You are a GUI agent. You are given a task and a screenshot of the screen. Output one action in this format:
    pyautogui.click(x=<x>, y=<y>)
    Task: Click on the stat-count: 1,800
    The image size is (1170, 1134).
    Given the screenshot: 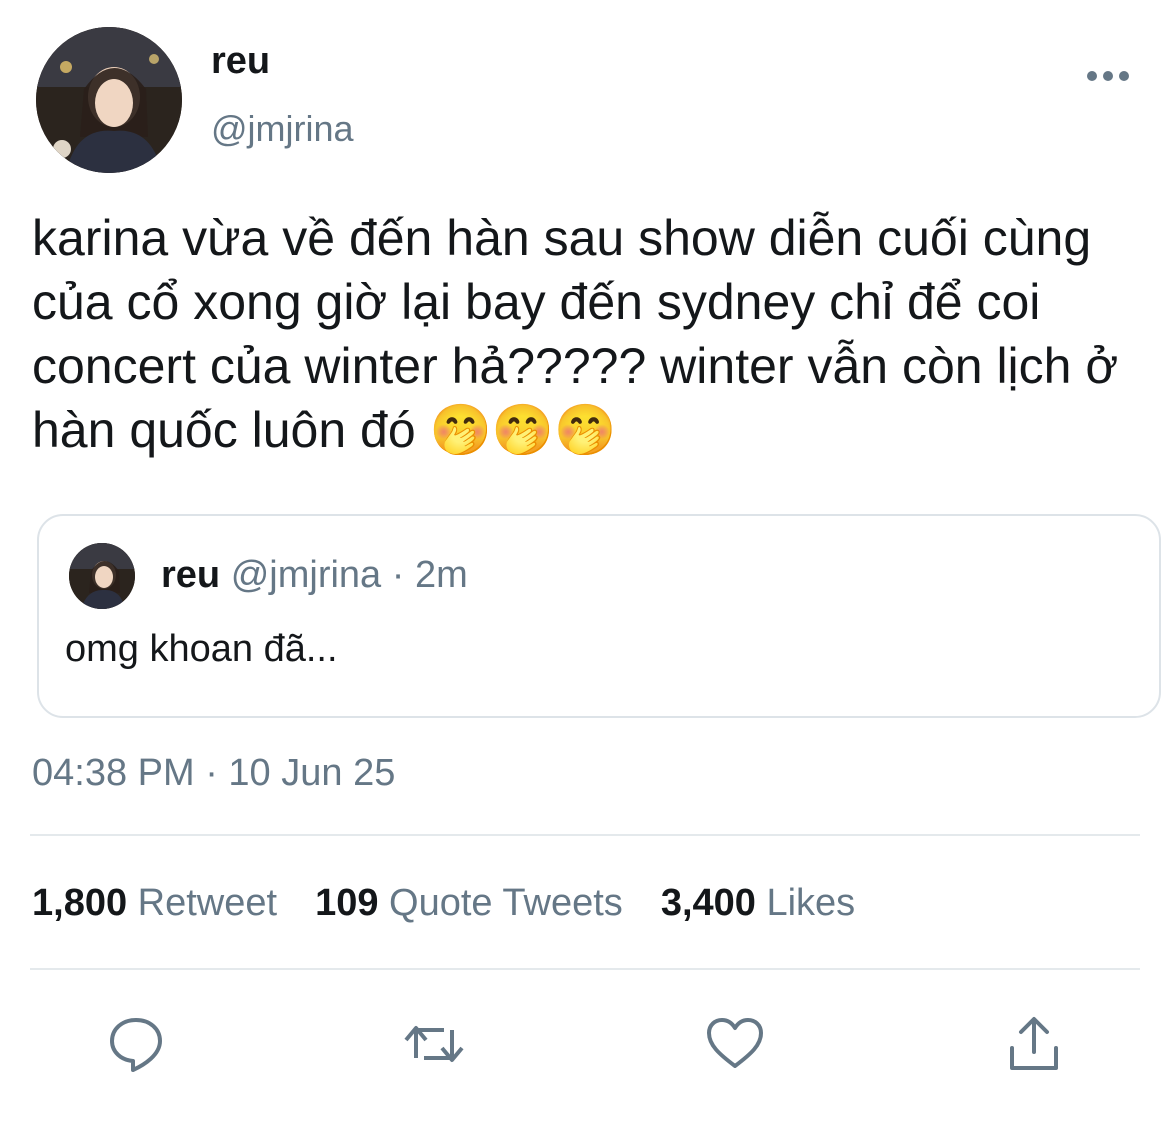 What is the action you would take?
    pyautogui.click(x=80, y=903)
    